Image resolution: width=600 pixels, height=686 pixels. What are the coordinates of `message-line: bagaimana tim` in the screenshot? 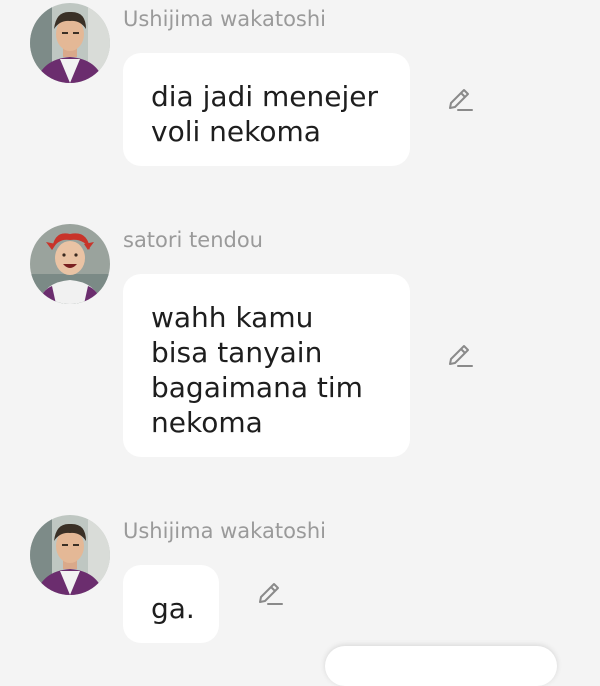 It's located at (257, 387).